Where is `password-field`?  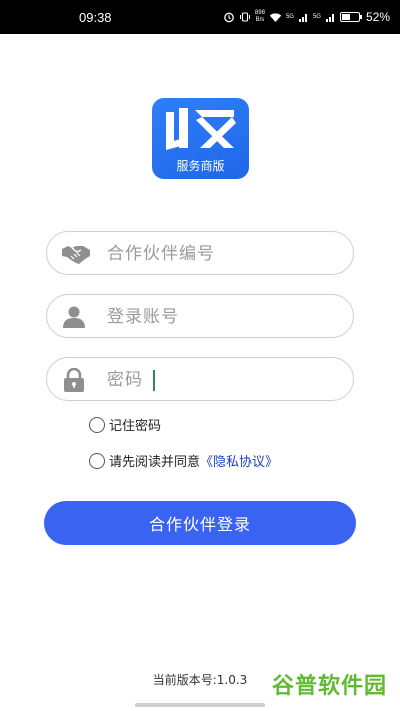
password-field is located at coordinates (200, 379).